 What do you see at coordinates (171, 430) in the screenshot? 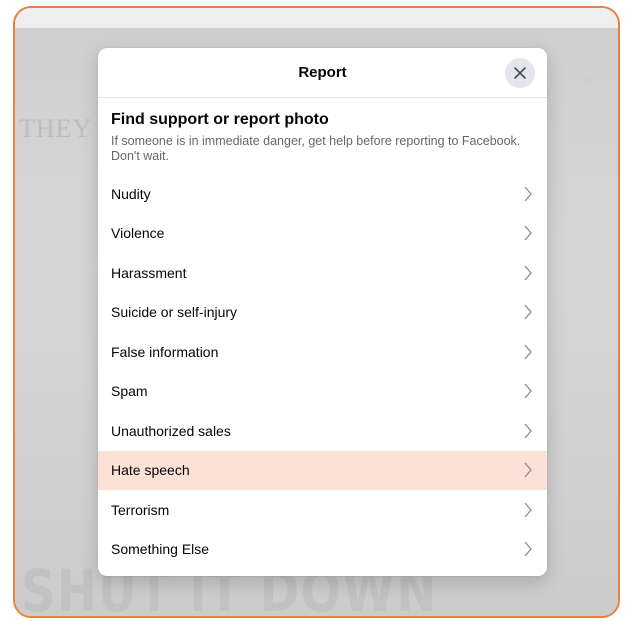
I see `report-option-label: Unauthorized sales` at bounding box center [171, 430].